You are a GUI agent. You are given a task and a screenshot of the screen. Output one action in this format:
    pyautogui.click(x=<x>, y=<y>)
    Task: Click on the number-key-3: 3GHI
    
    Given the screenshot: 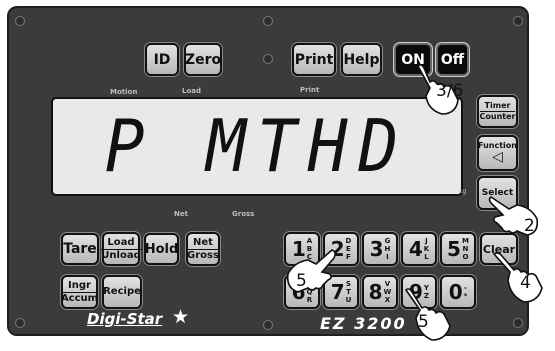 What is the action you would take?
    pyautogui.click(x=380, y=249)
    